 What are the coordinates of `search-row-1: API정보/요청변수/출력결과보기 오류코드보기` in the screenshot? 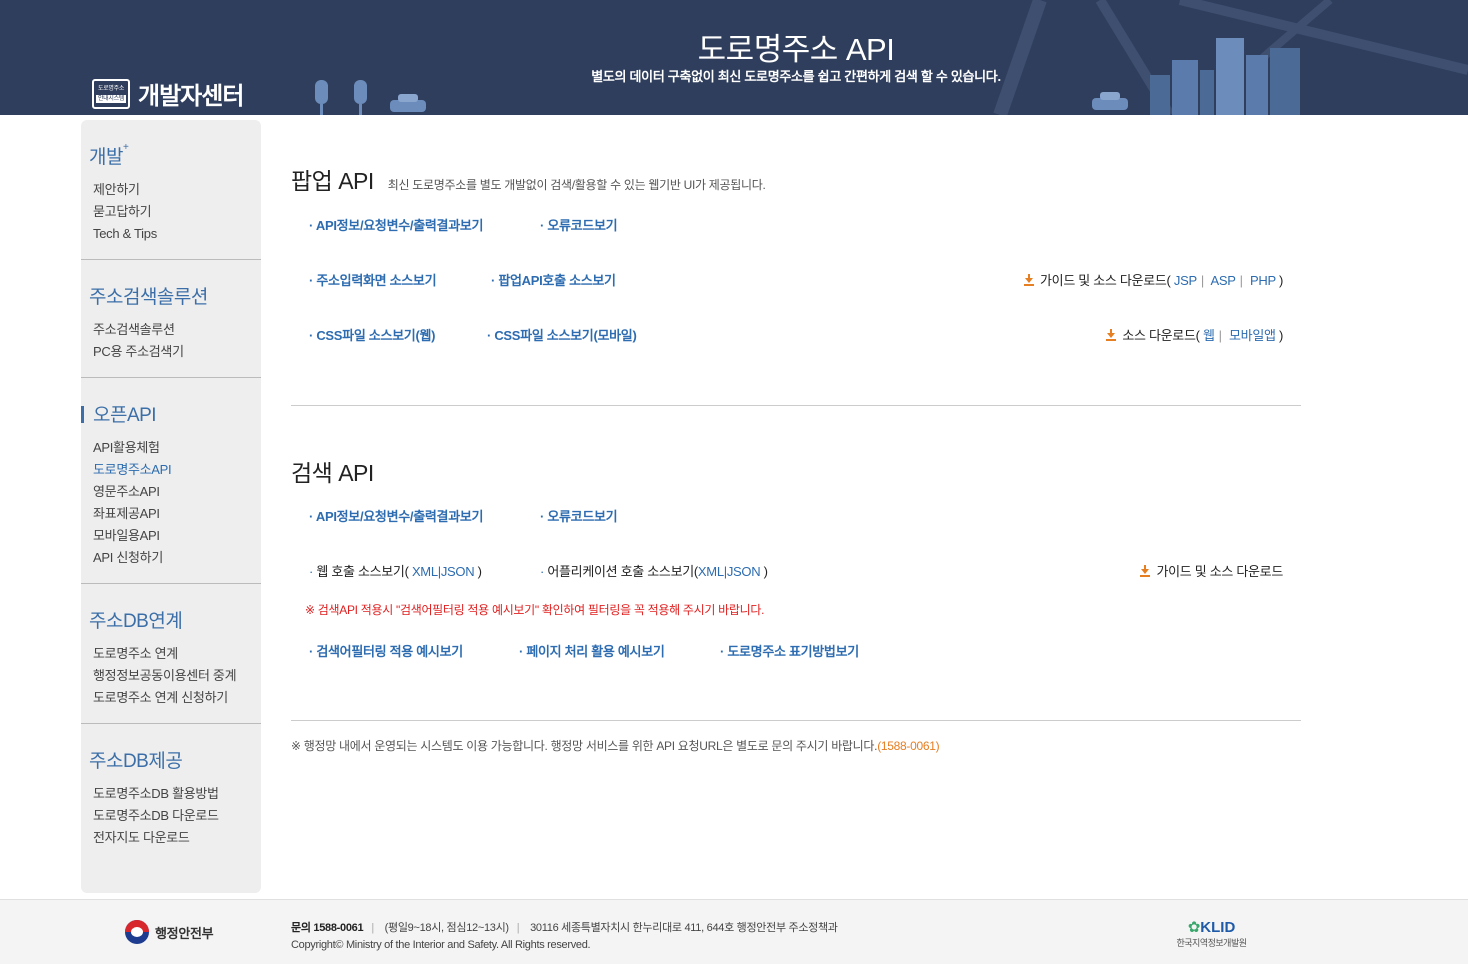 It's located at (796, 516).